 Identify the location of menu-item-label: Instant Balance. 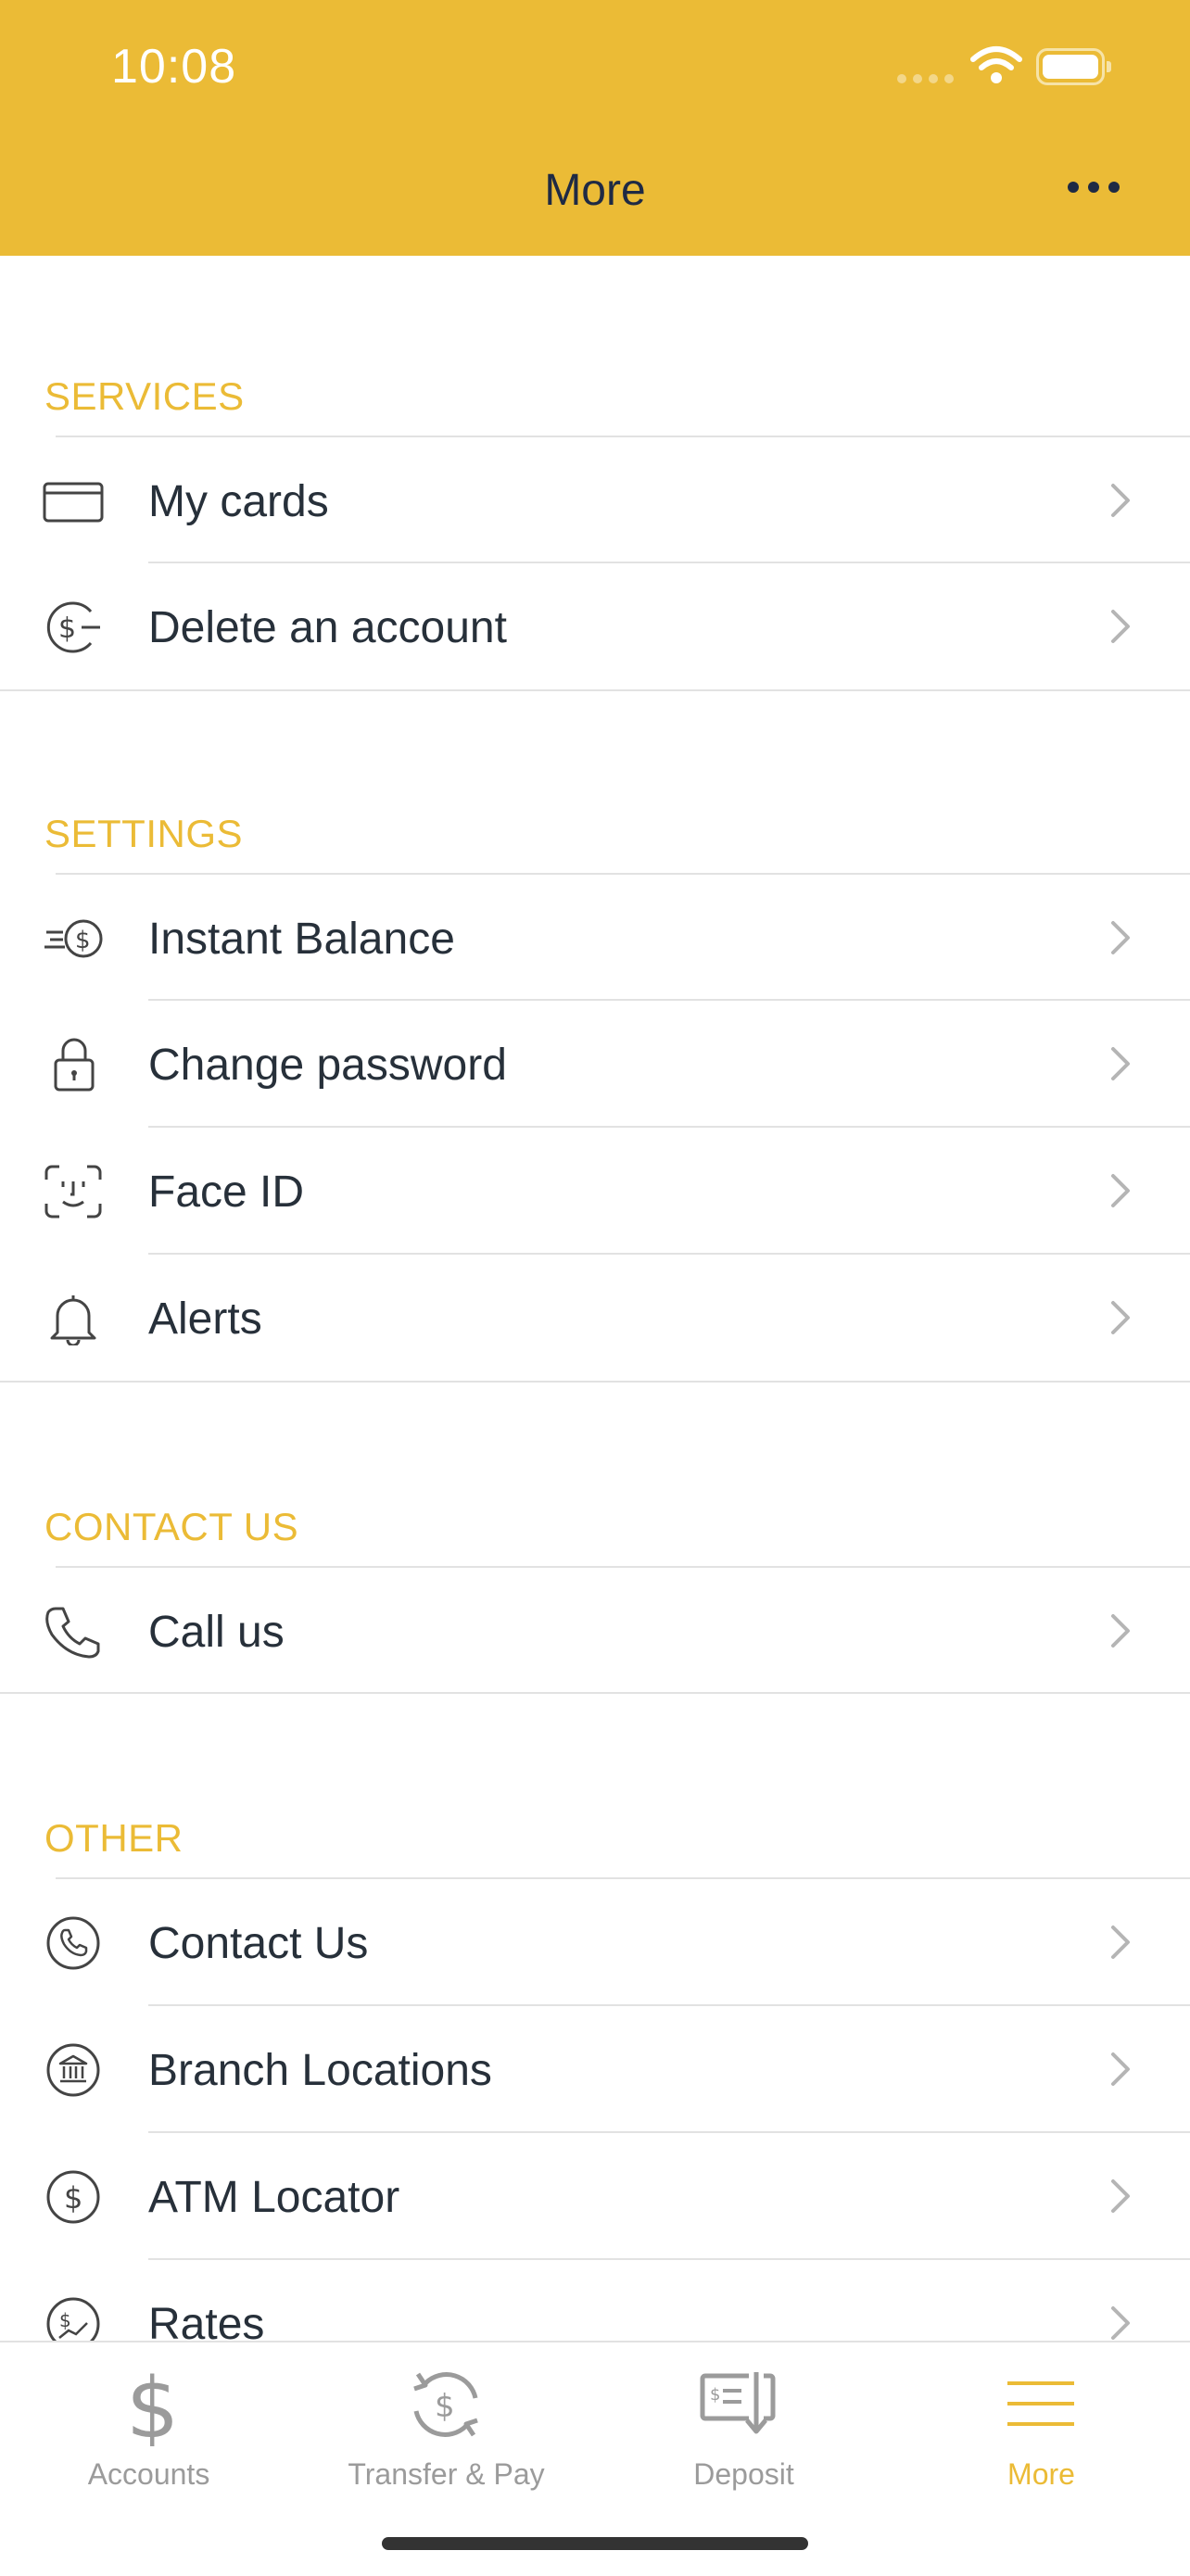
(301, 940).